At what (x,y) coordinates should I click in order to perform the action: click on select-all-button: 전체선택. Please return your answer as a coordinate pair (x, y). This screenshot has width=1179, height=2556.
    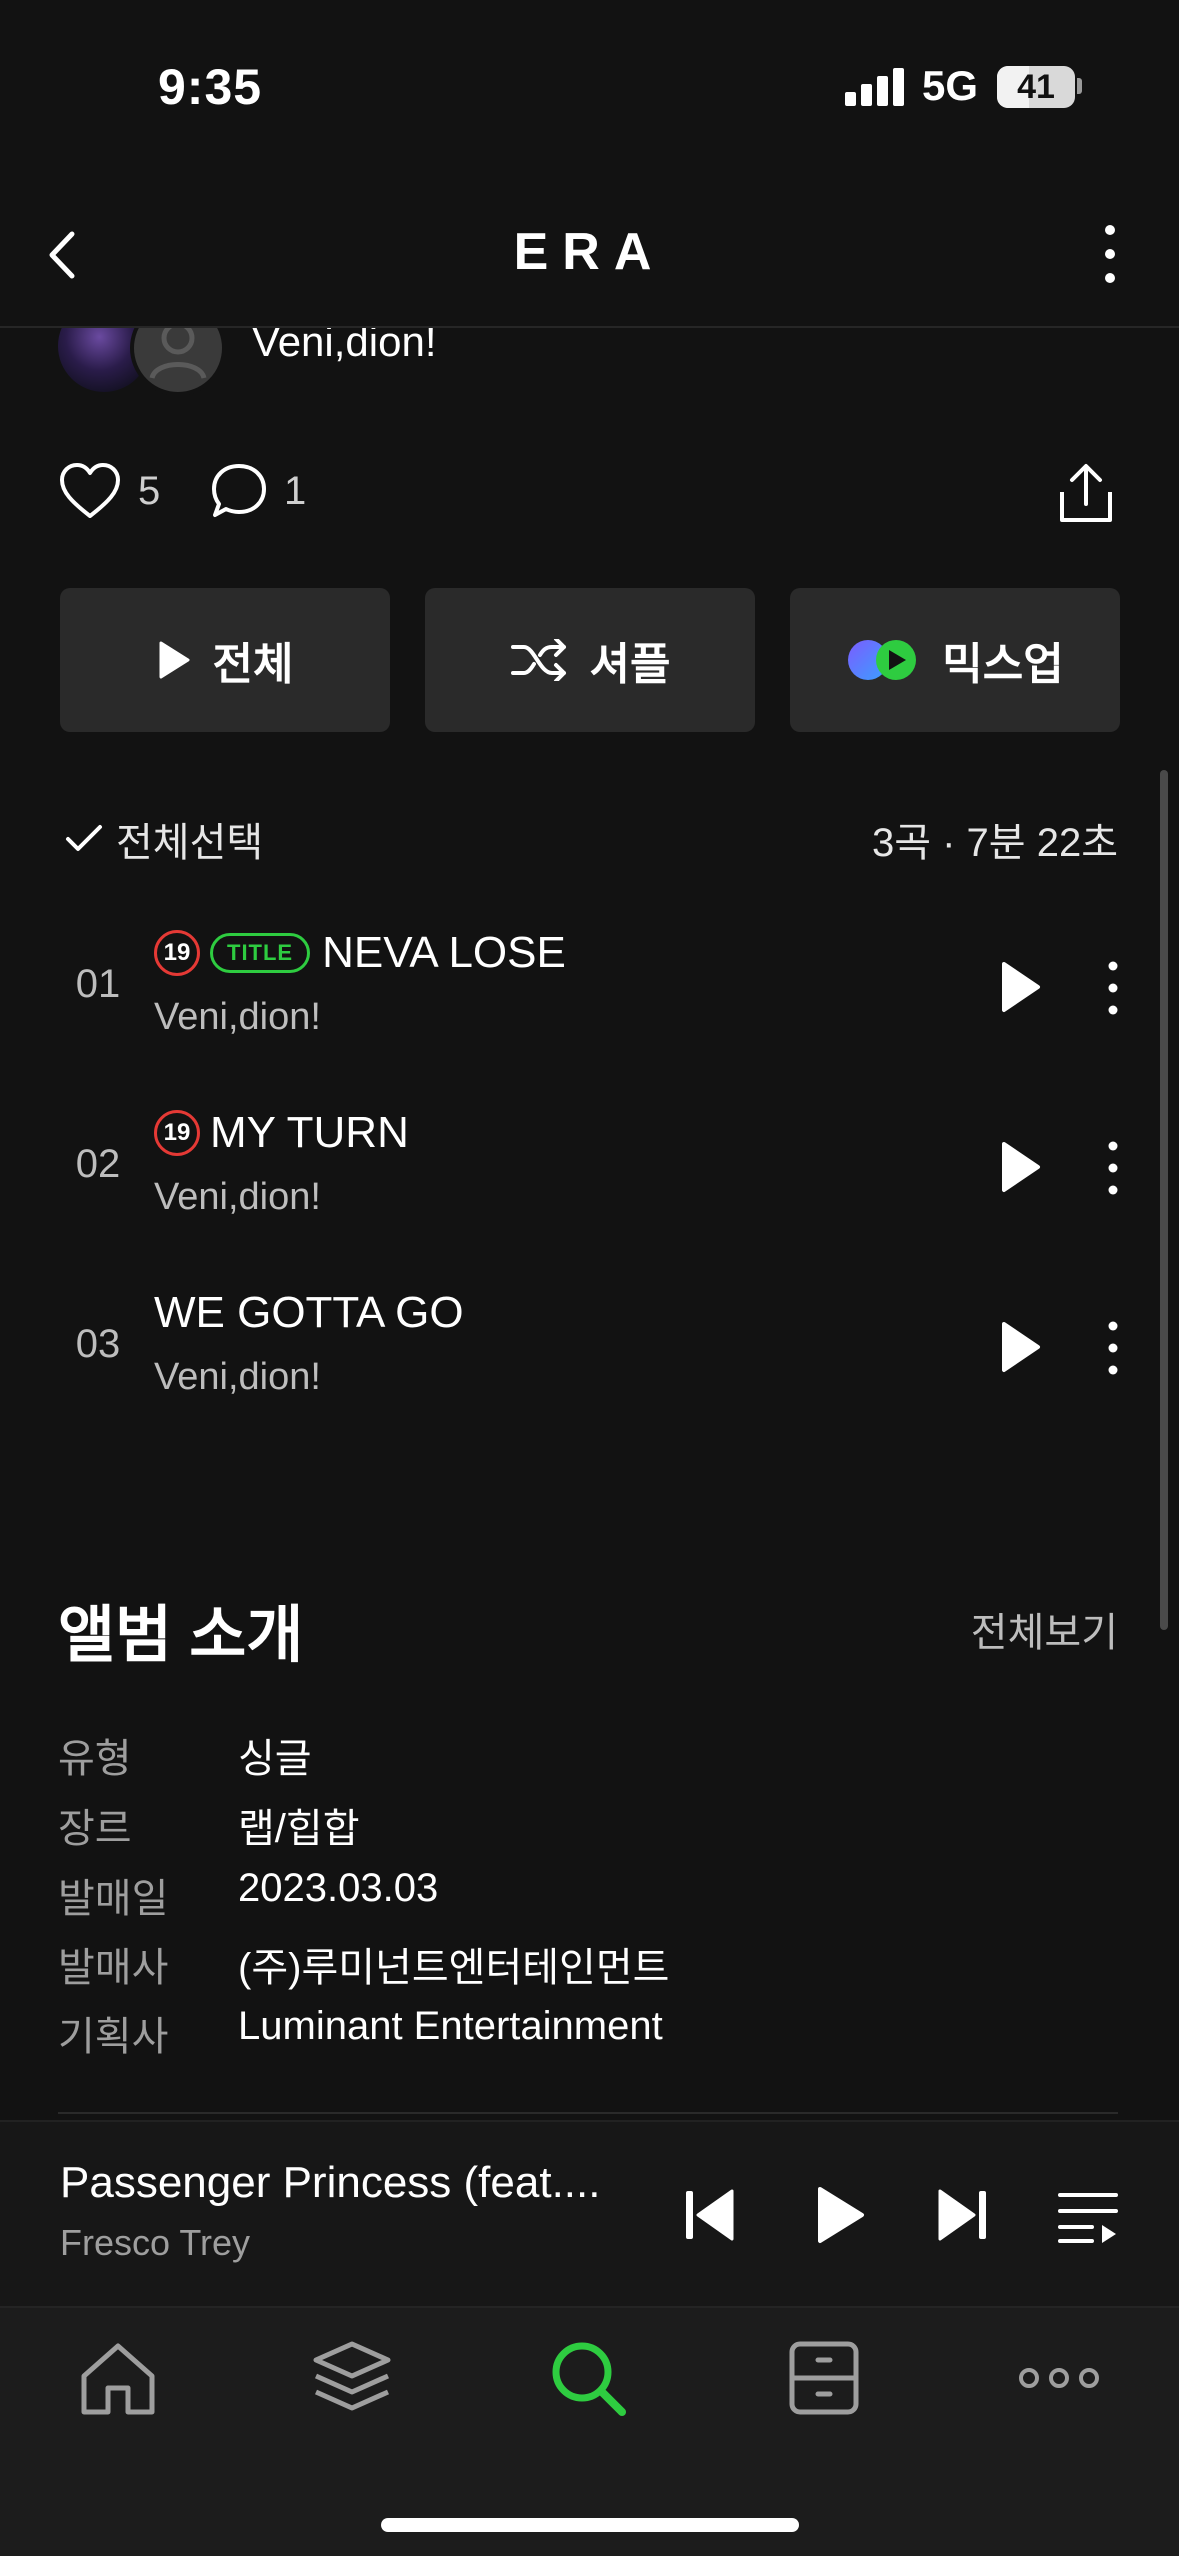
    Looking at the image, I should click on (163, 839).